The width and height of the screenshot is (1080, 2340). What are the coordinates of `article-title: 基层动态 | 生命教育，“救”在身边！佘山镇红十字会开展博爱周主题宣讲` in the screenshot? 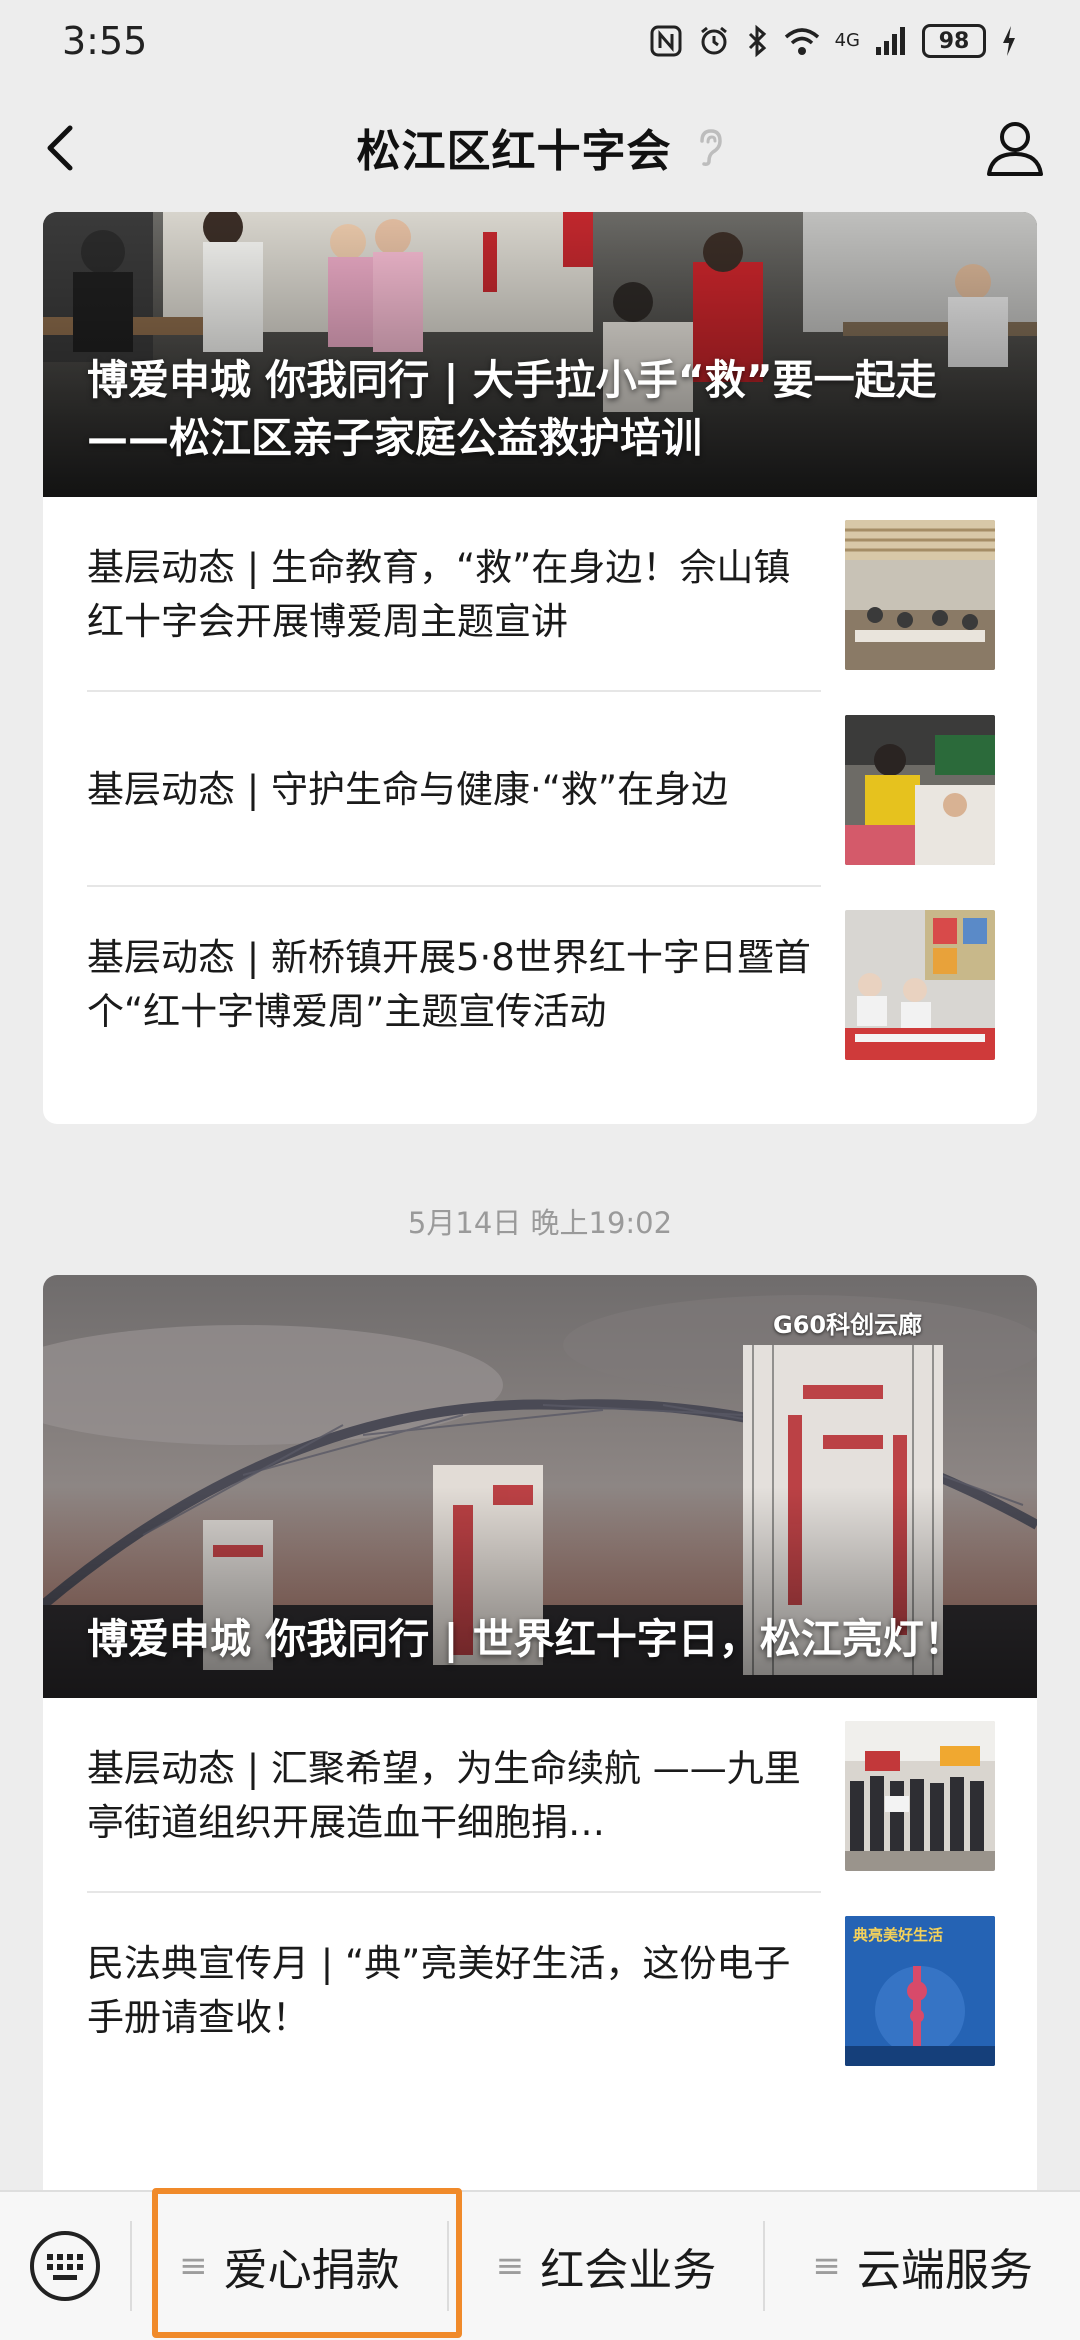 It's located at (439, 594).